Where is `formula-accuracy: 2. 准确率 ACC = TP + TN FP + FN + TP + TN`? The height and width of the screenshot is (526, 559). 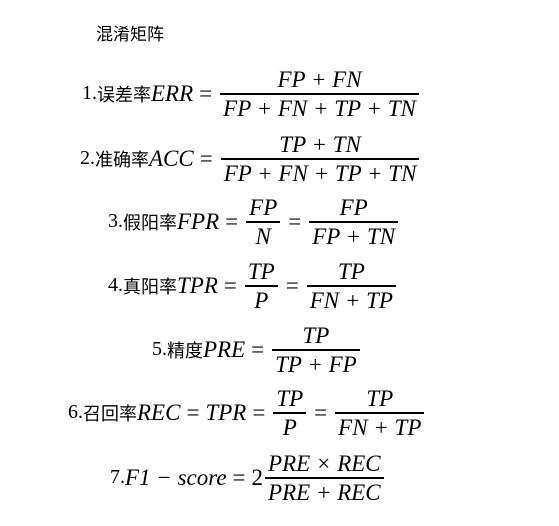 formula-accuracy: 2. 准确率 ACC = TP + TN FP + FN + TP + TN is located at coordinates (250, 159).